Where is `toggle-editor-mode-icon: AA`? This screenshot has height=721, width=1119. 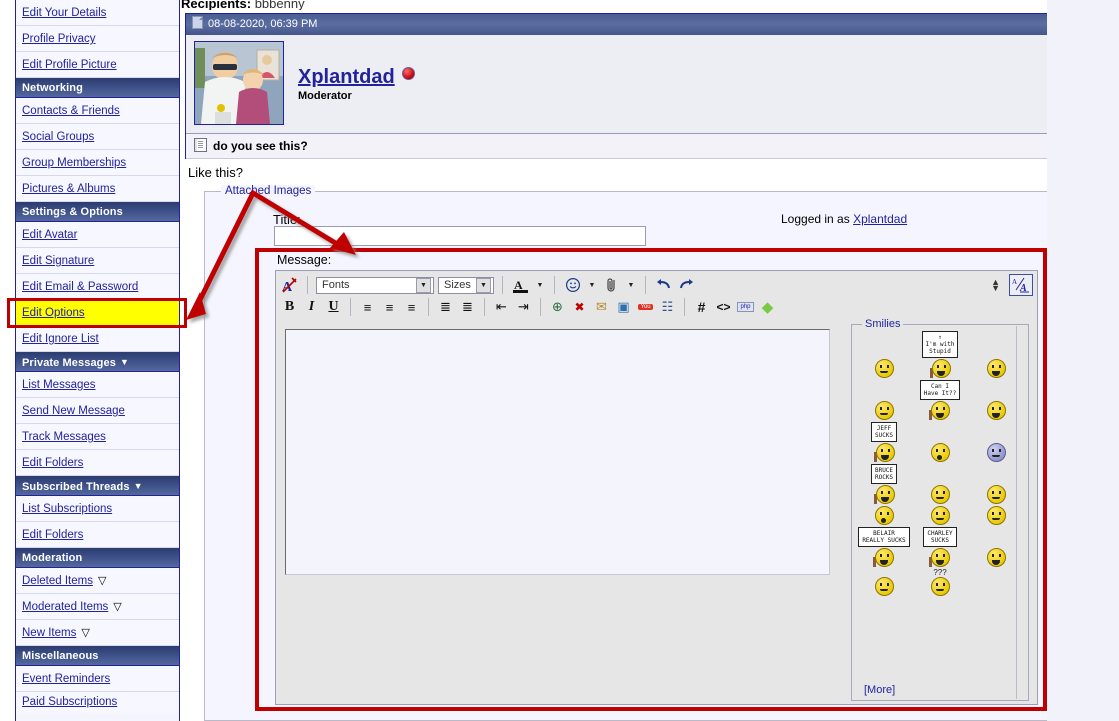 toggle-editor-mode-icon: AA is located at coordinates (1021, 285).